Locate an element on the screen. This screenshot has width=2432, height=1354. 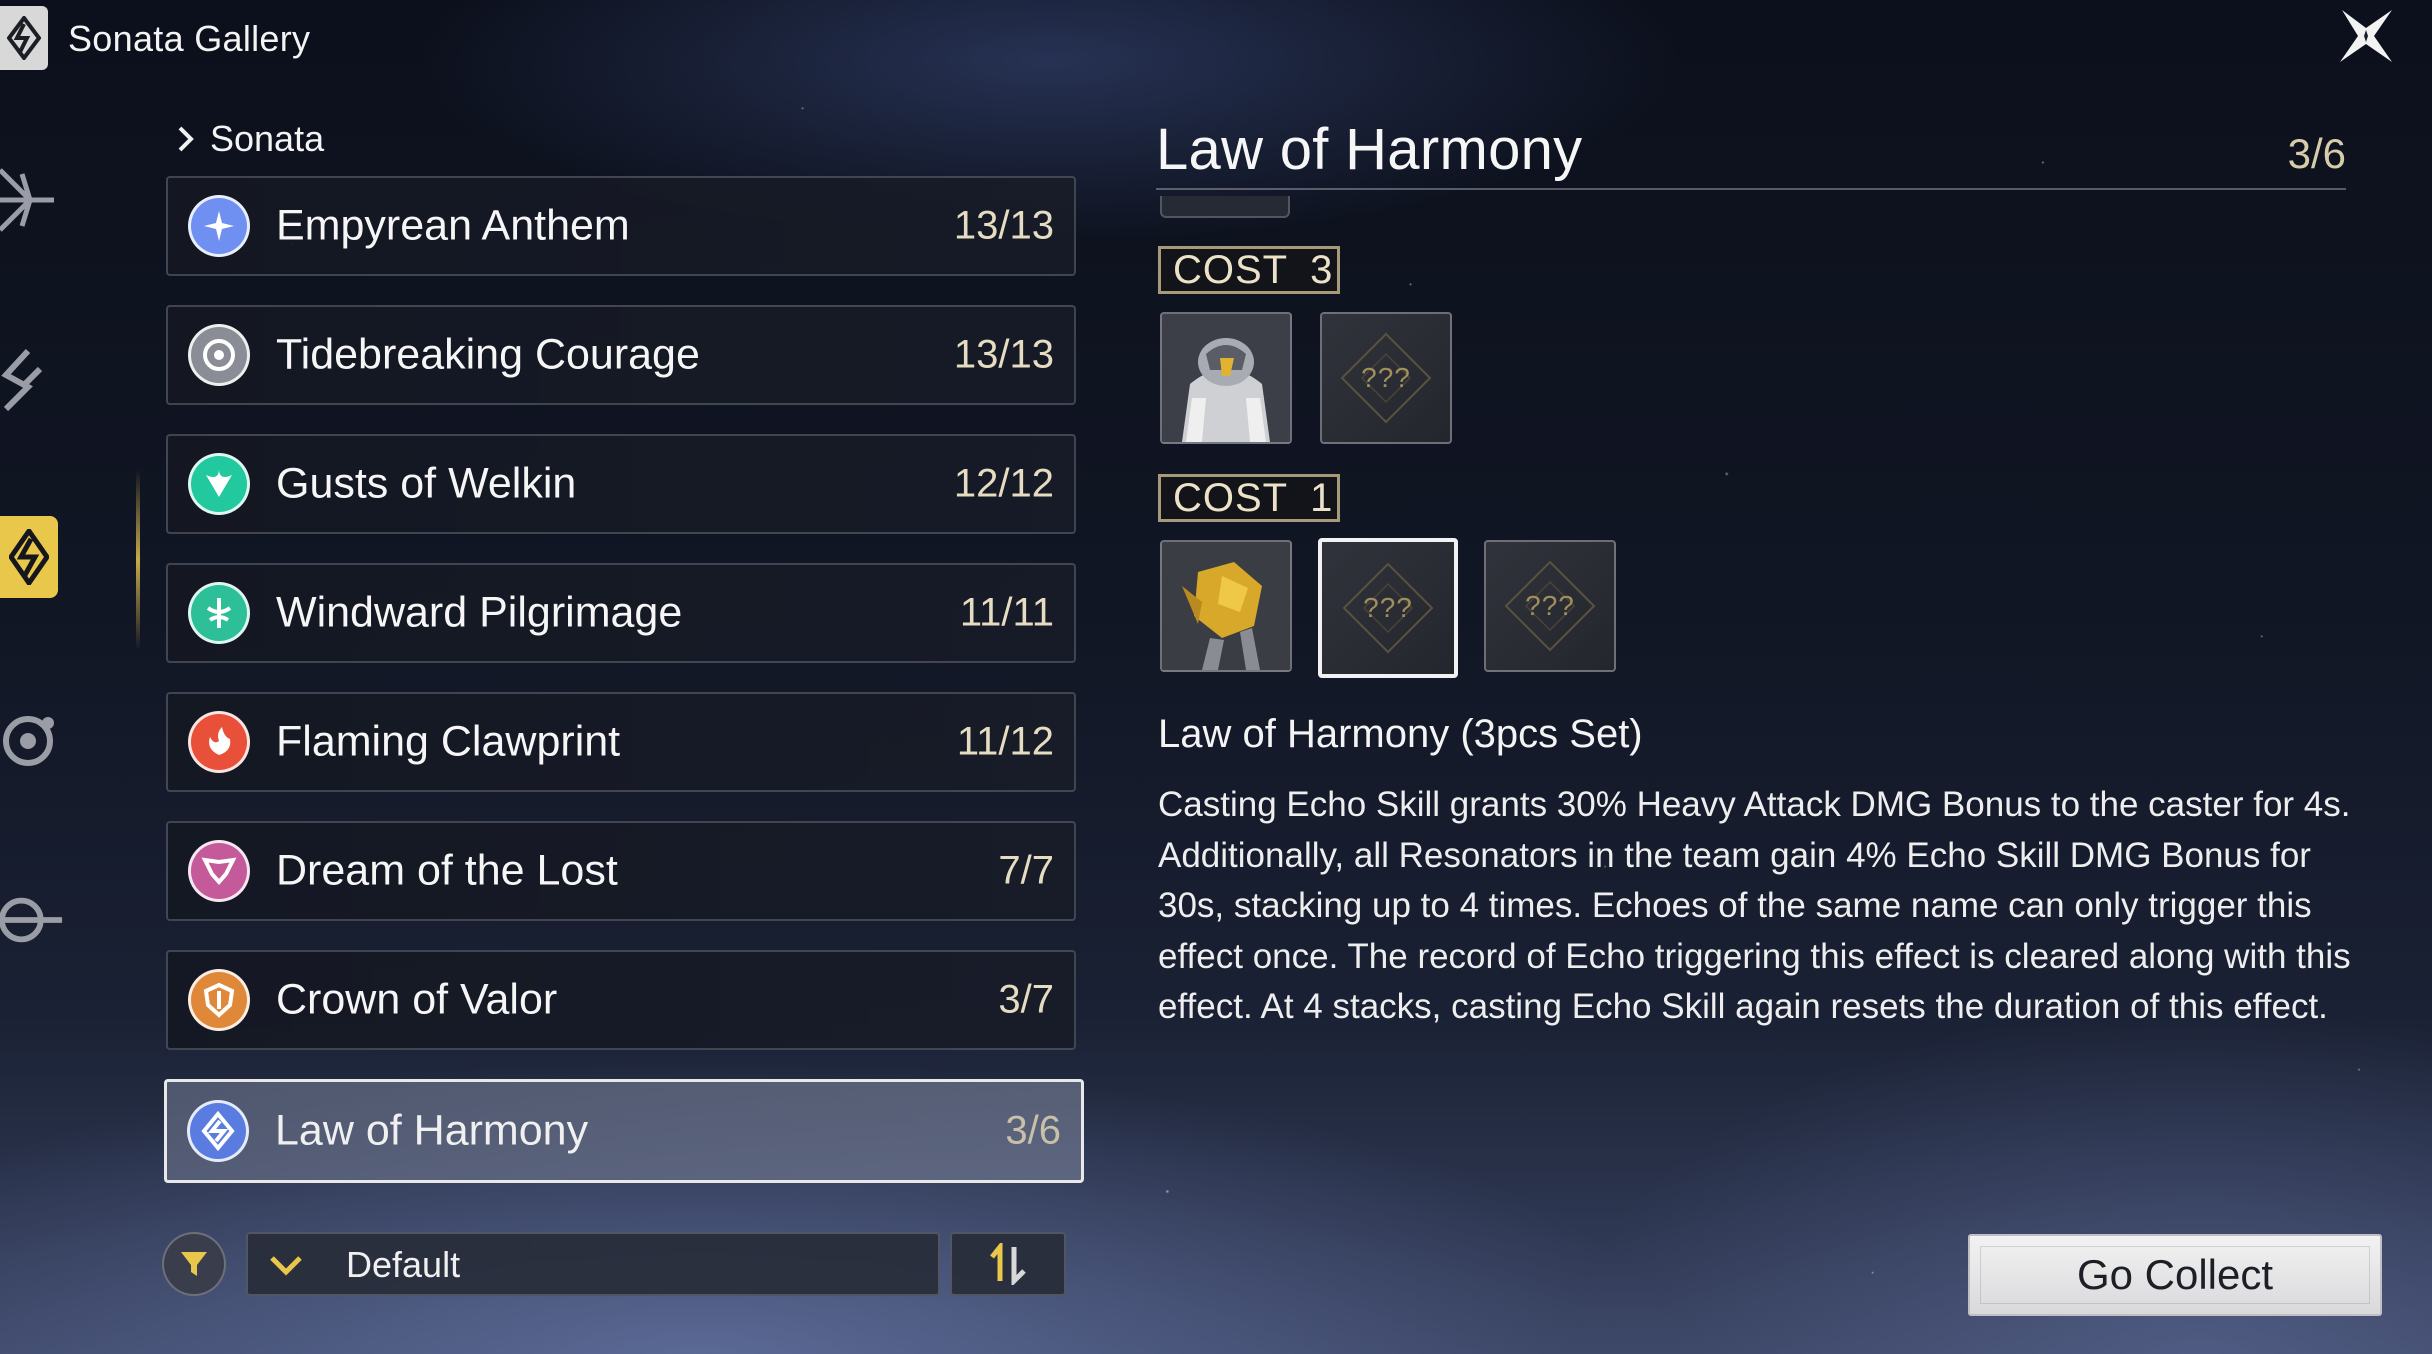
close-button is located at coordinates (2366, 36).